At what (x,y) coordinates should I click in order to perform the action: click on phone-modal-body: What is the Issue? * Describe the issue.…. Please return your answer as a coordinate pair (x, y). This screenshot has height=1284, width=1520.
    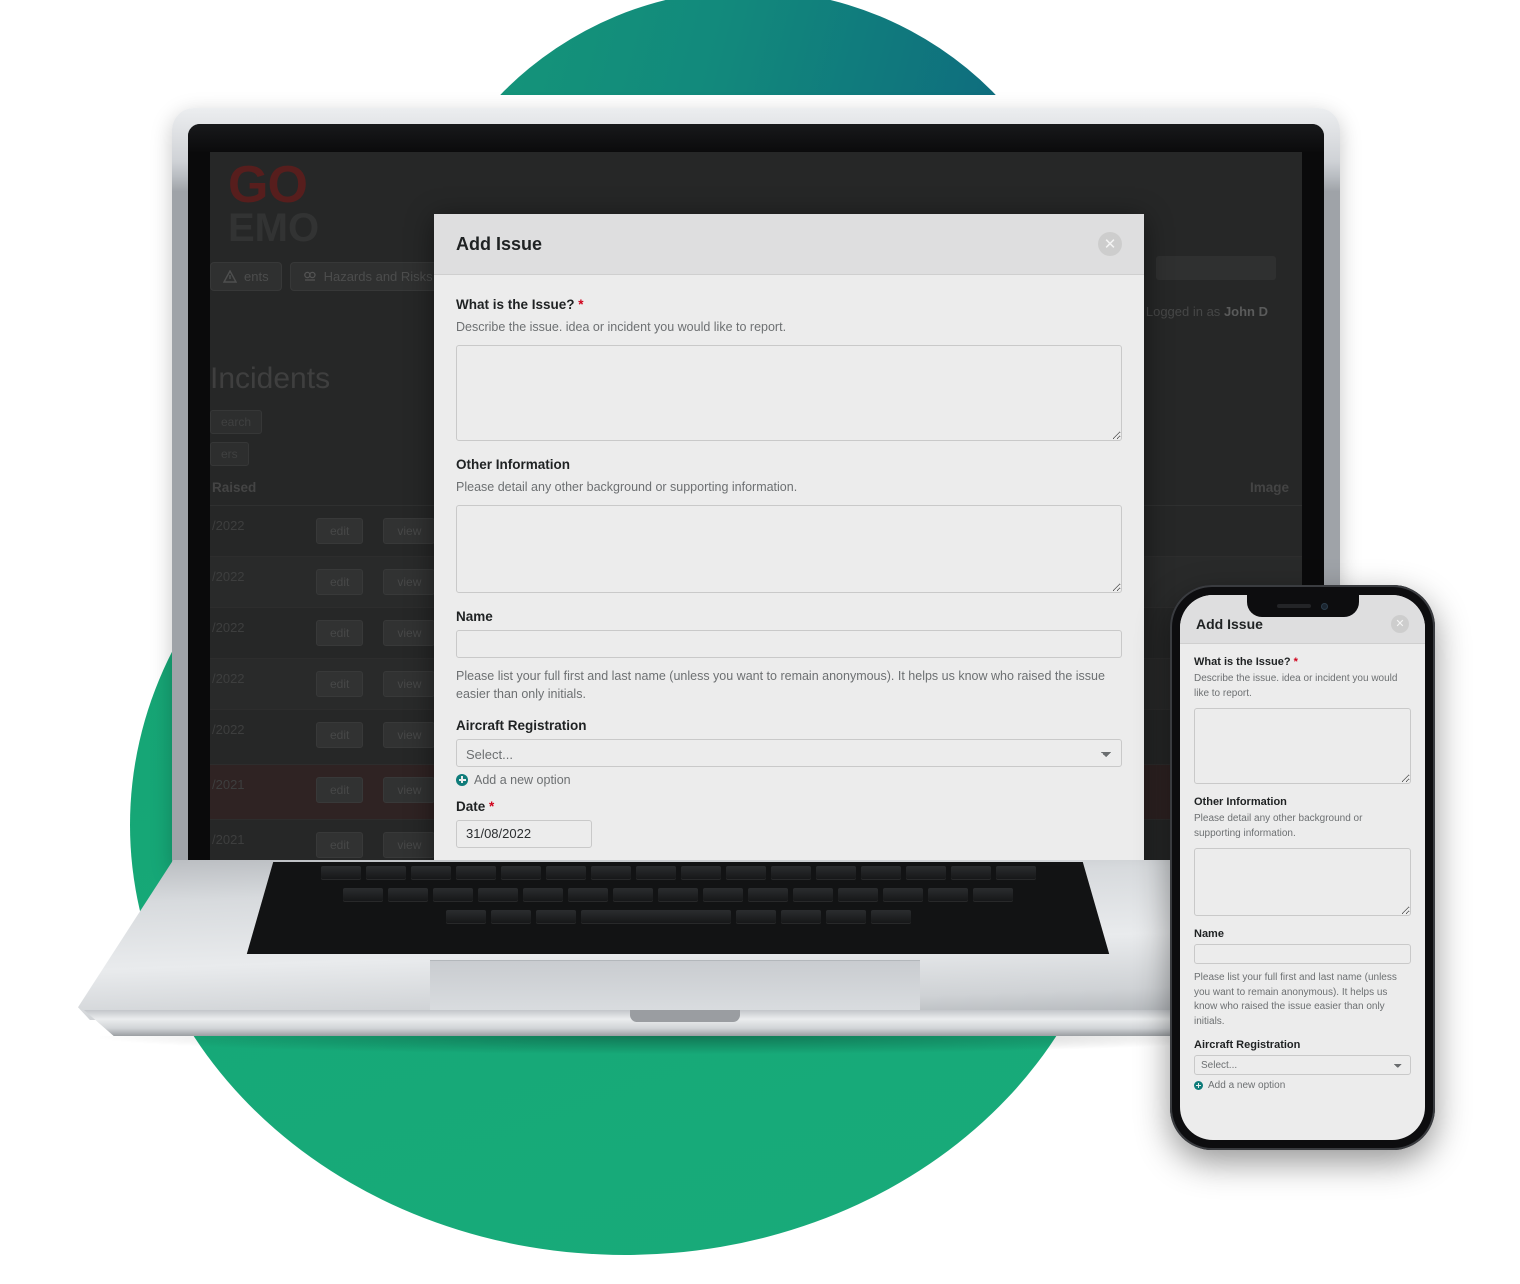
    Looking at the image, I should click on (1302, 892).